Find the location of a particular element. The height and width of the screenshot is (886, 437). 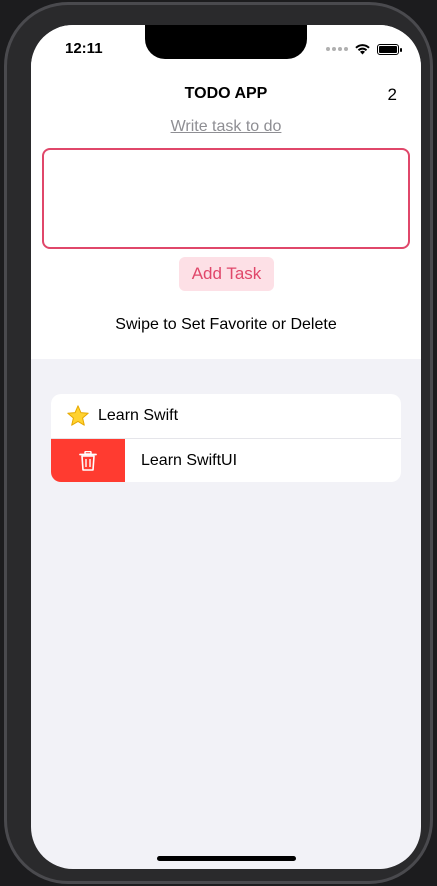

task-input-field is located at coordinates (226, 198).